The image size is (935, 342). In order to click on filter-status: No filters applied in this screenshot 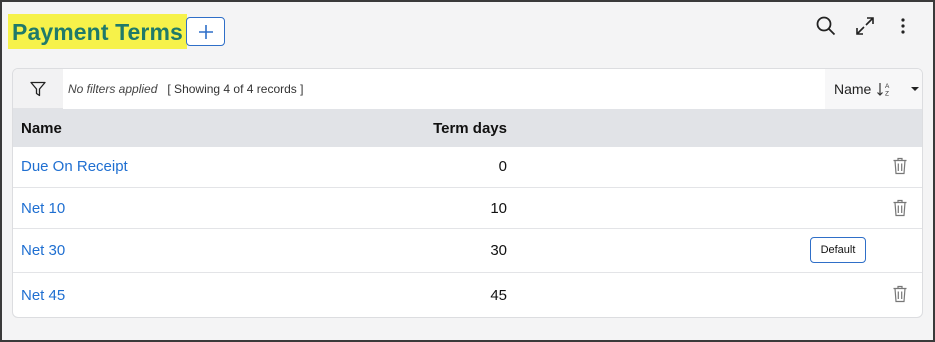, I will do `click(113, 89)`.